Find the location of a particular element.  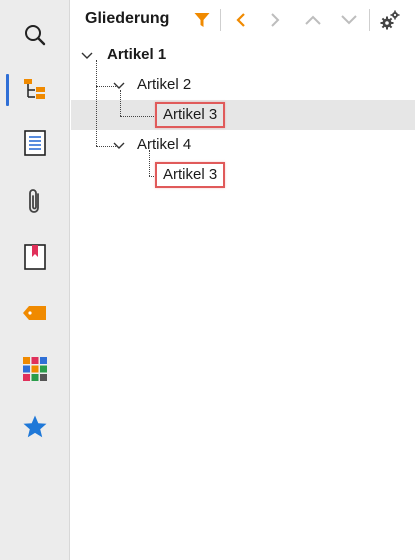

panel-title: Gliederung is located at coordinates (127, 18).